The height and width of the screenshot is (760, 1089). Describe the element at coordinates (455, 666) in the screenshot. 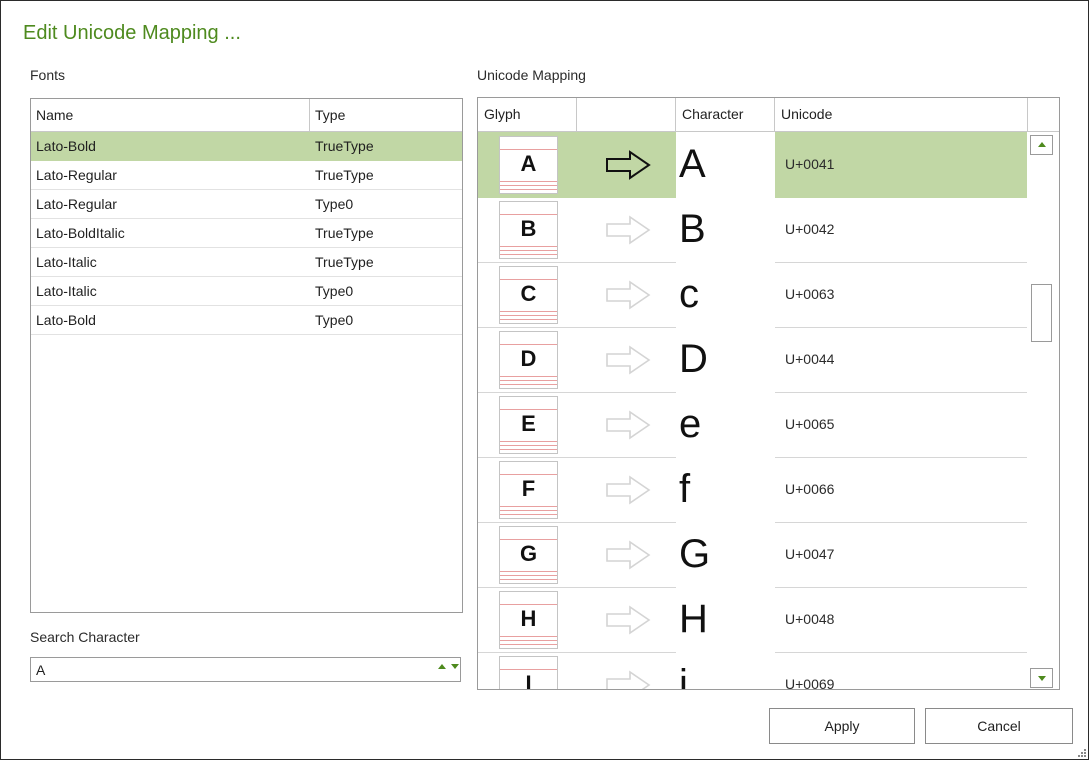

I see `spin-down-icon` at that location.